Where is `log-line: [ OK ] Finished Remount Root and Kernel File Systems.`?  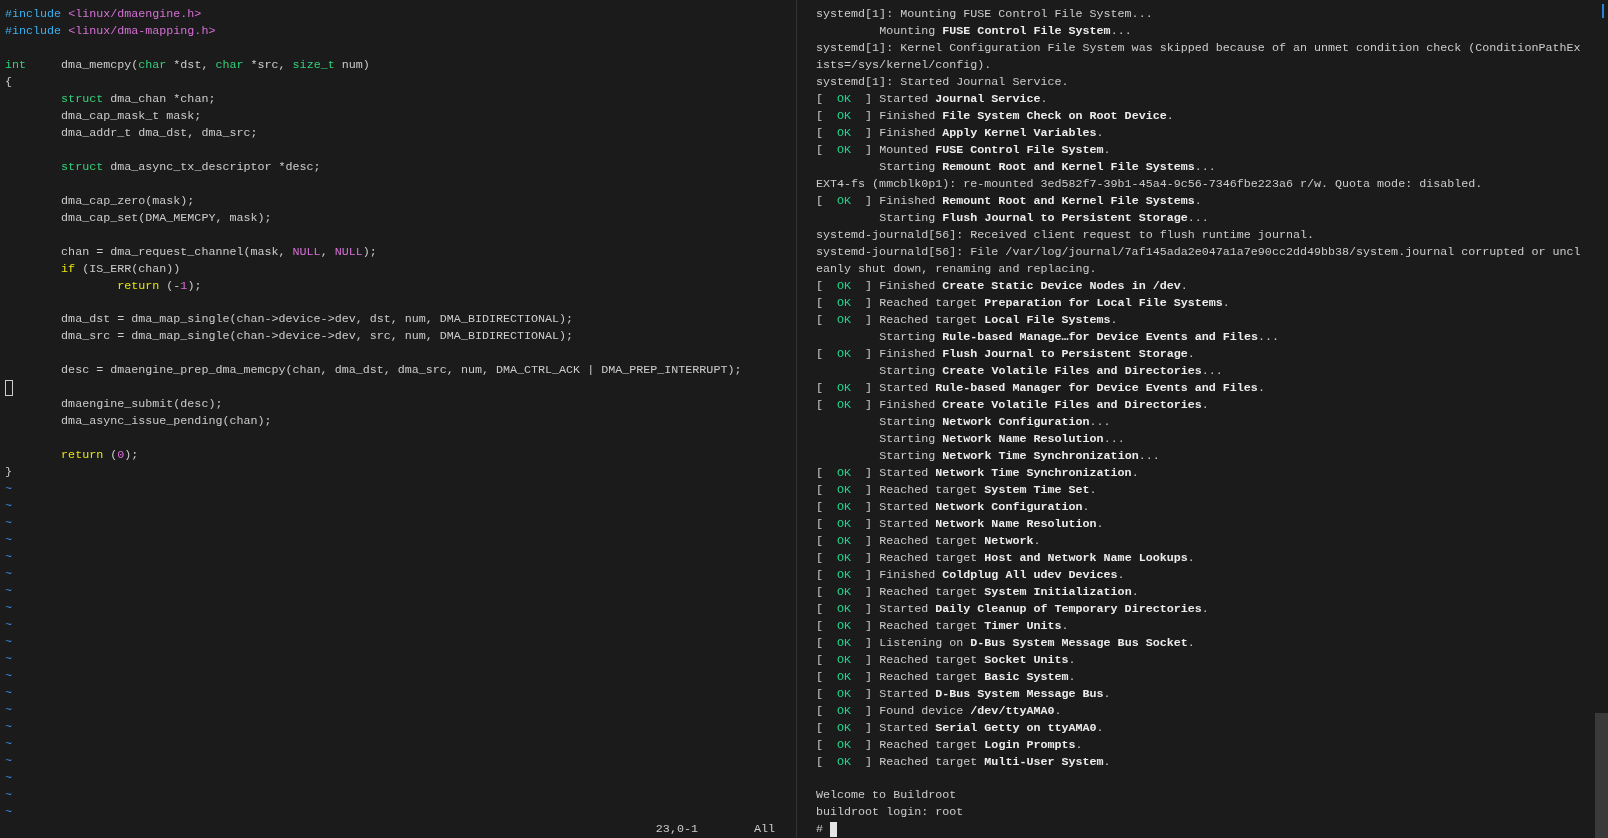 log-line: [ OK ] Finished Remount Root and Kernel File Systems. is located at coordinates (1009, 201).